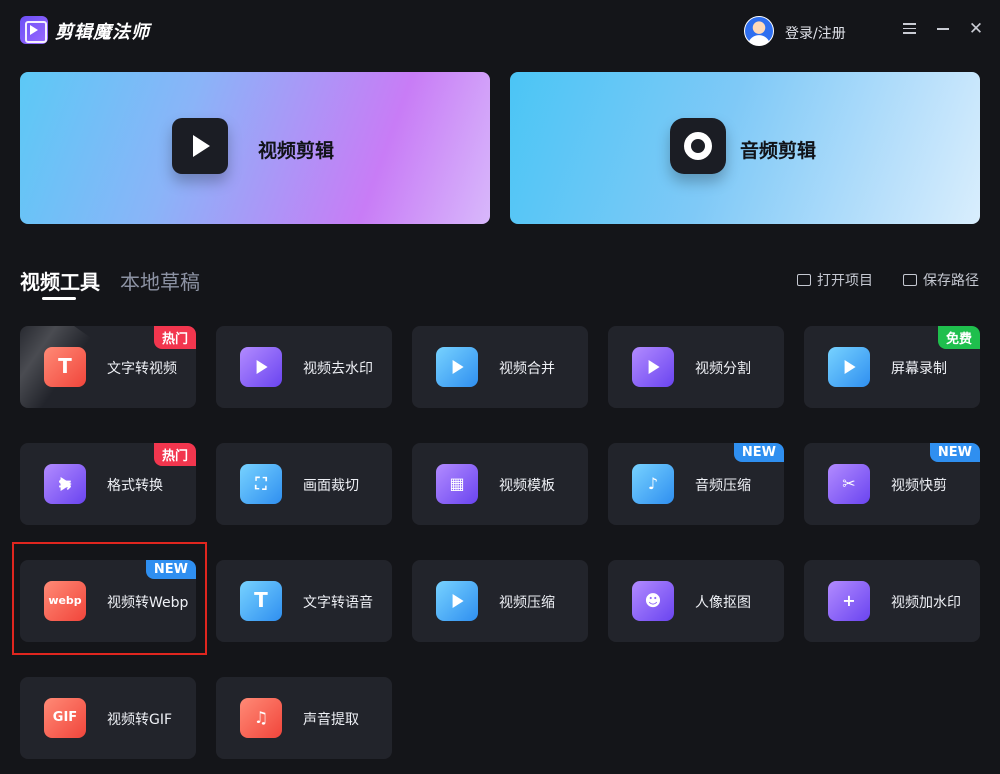 The height and width of the screenshot is (774, 1000). I want to click on tool-video-to-webp: webp 视频转Webp NEW, so click(108, 601).